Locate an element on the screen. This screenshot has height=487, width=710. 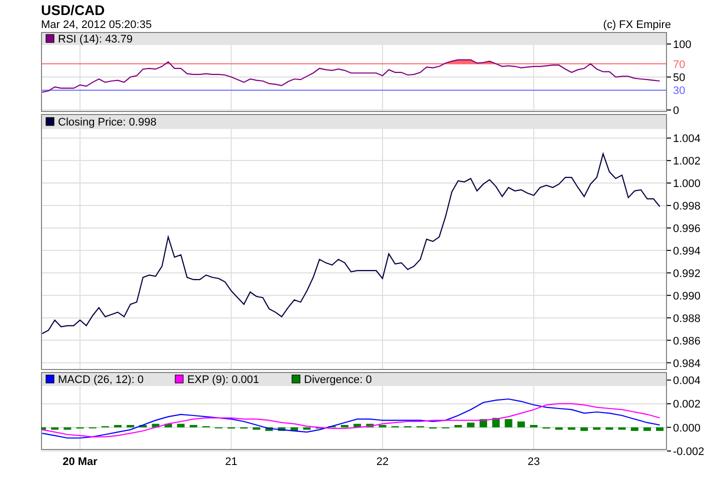
copyright-notice: (c) FX Empire is located at coordinates (637, 25).